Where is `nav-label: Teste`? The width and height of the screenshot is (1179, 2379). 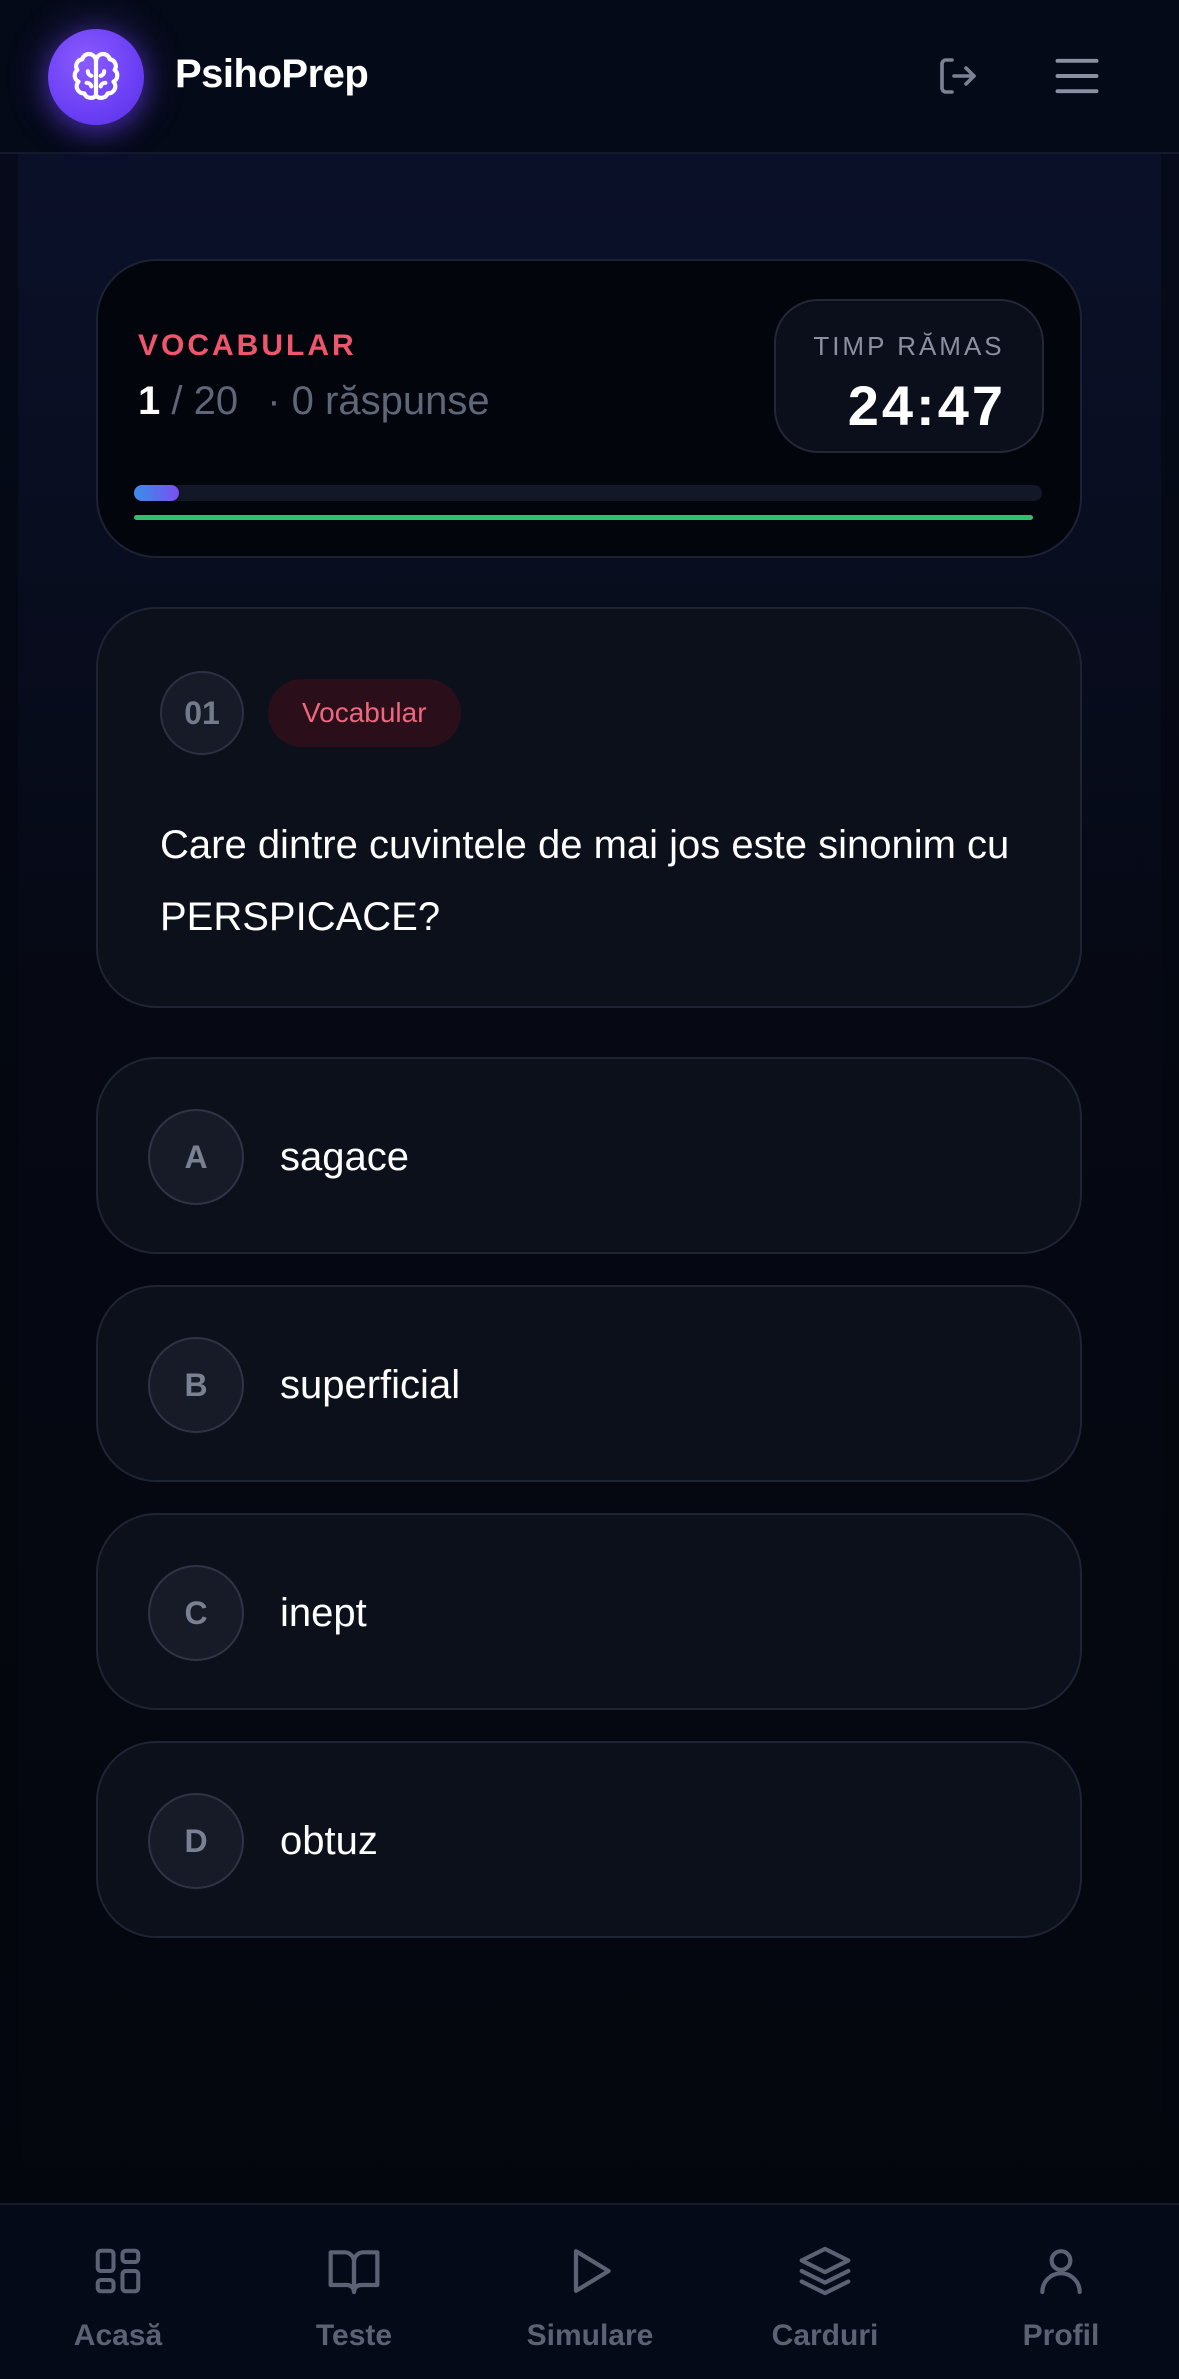
nav-label: Teste is located at coordinates (354, 2335).